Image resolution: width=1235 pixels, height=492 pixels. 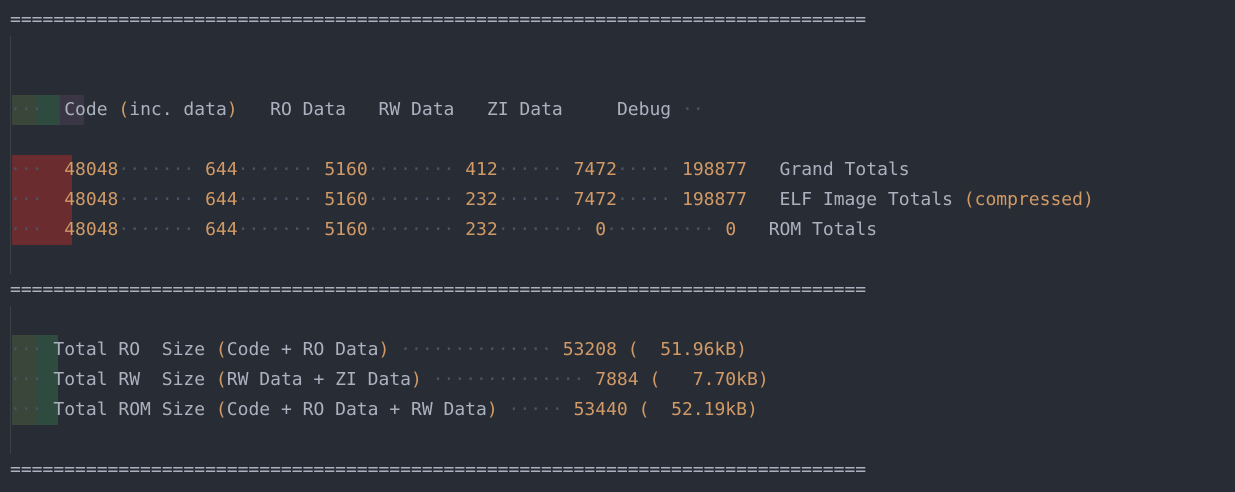 I want to click on cell-zi-data: 0, so click(x=601, y=229).